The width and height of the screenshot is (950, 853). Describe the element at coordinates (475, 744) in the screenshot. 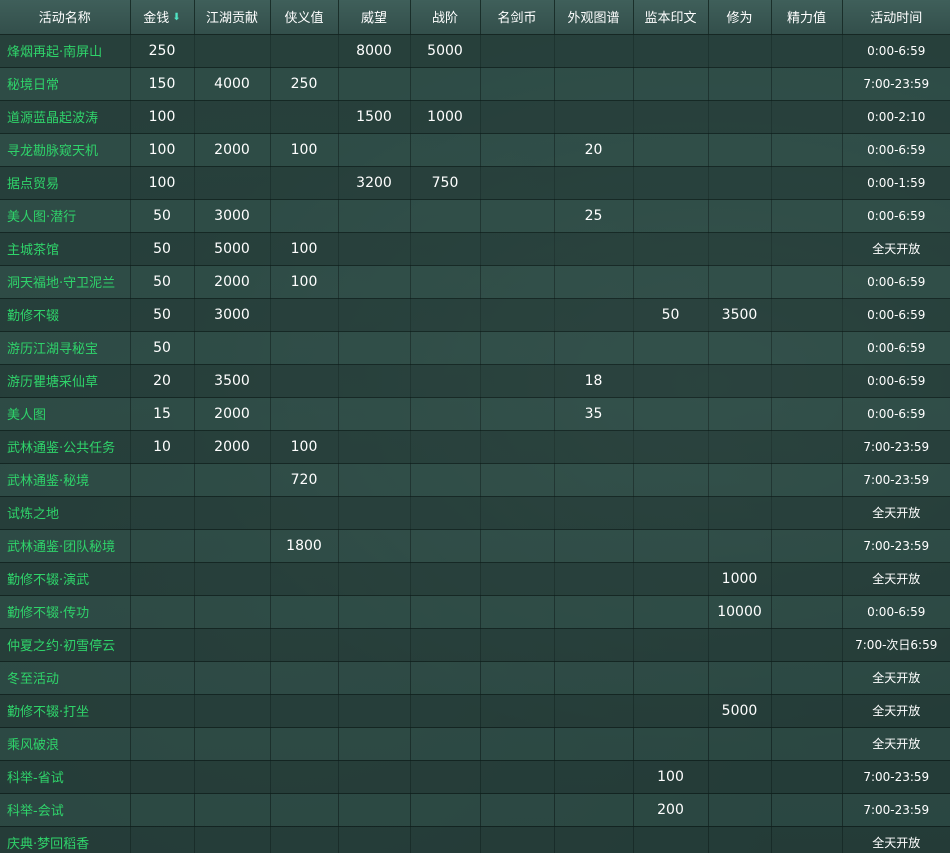

I see `table-row: 乘风破浪 全天开放` at that location.